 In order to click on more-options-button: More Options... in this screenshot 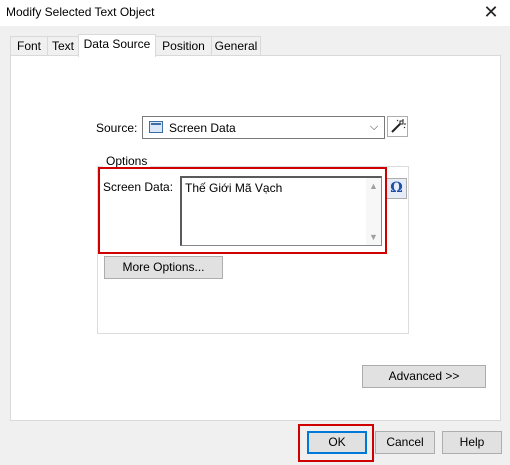, I will do `click(163, 267)`.